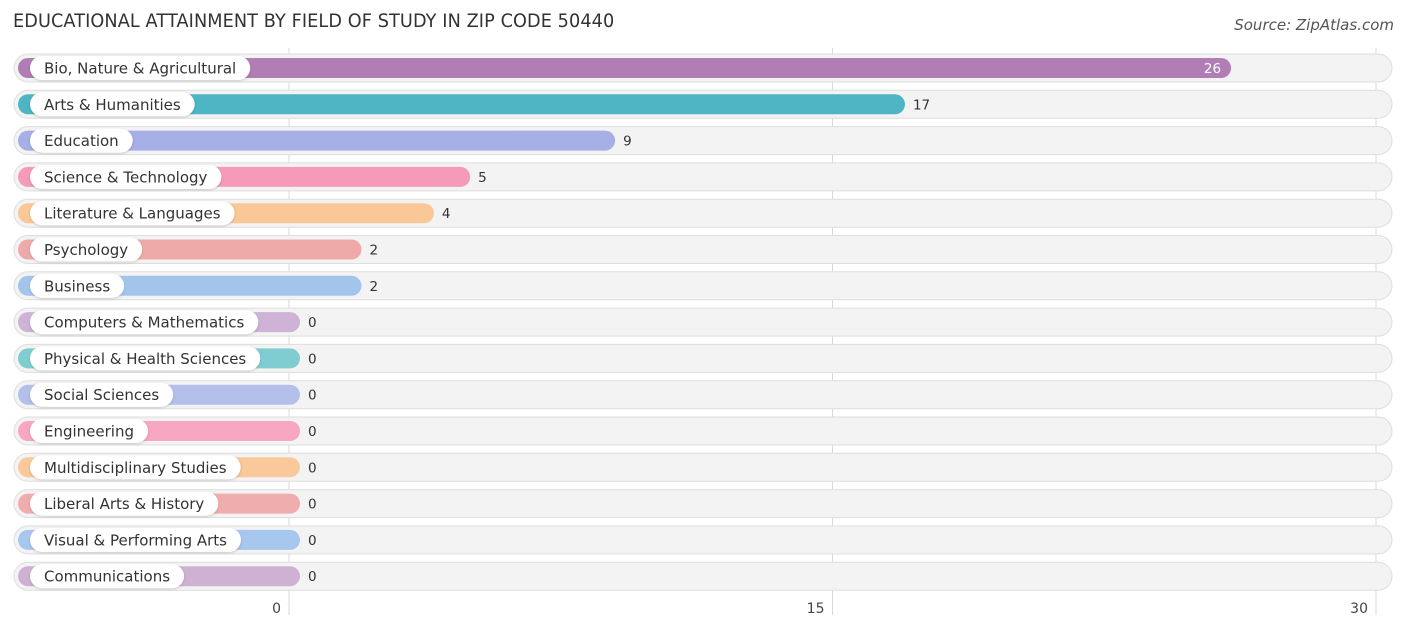 The image size is (1406, 631). I want to click on bar-row: Multidisciplinary Studies 0, so click(703, 467).